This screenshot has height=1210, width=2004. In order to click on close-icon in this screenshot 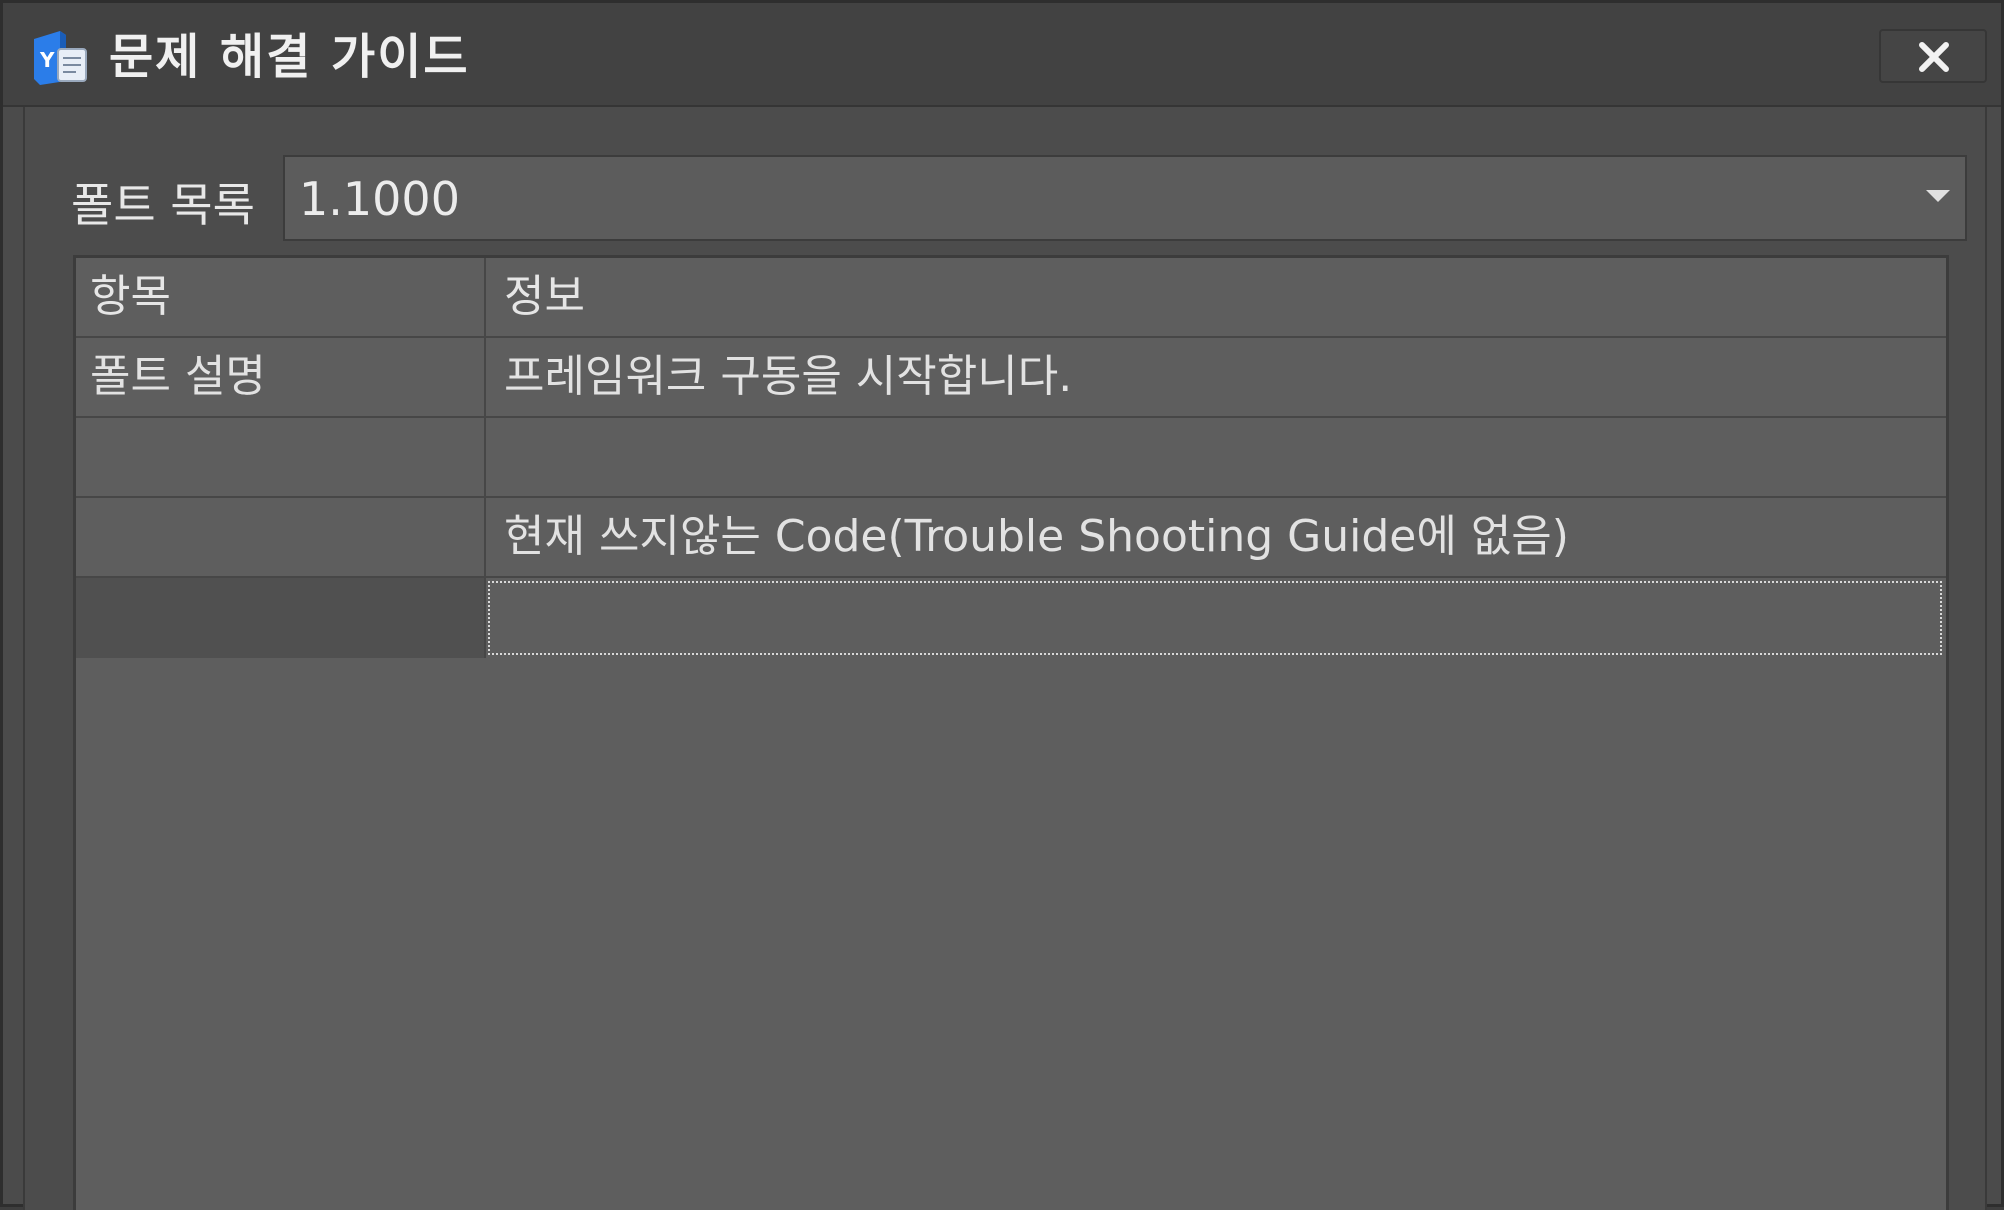, I will do `click(1934, 57)`.